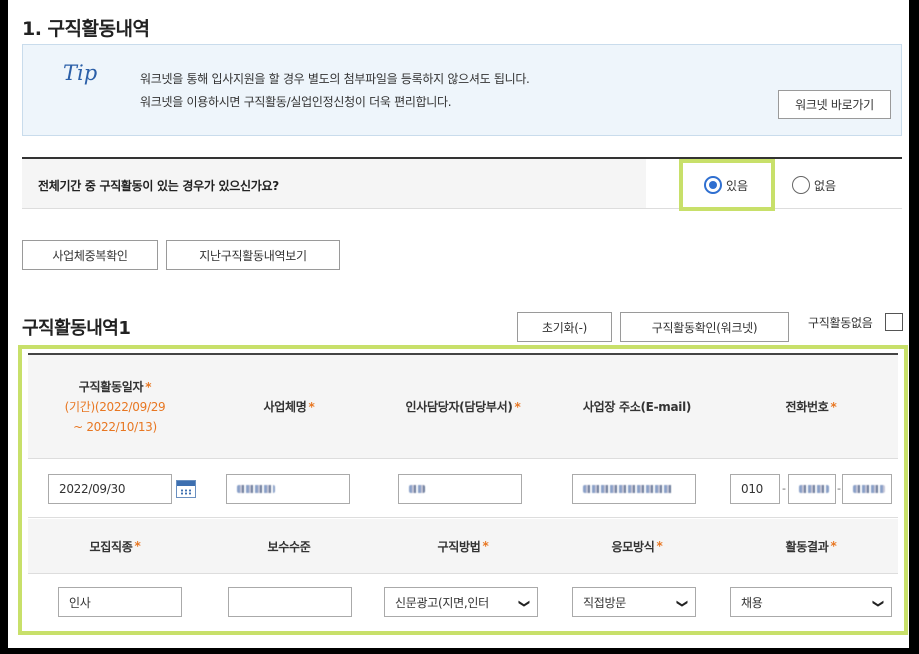 This screenshot has height=654, width=919. What do you see at coordinates (801, 185) in the screenshot?
I see `radio-no-circle` at bounding box center [801, 185].